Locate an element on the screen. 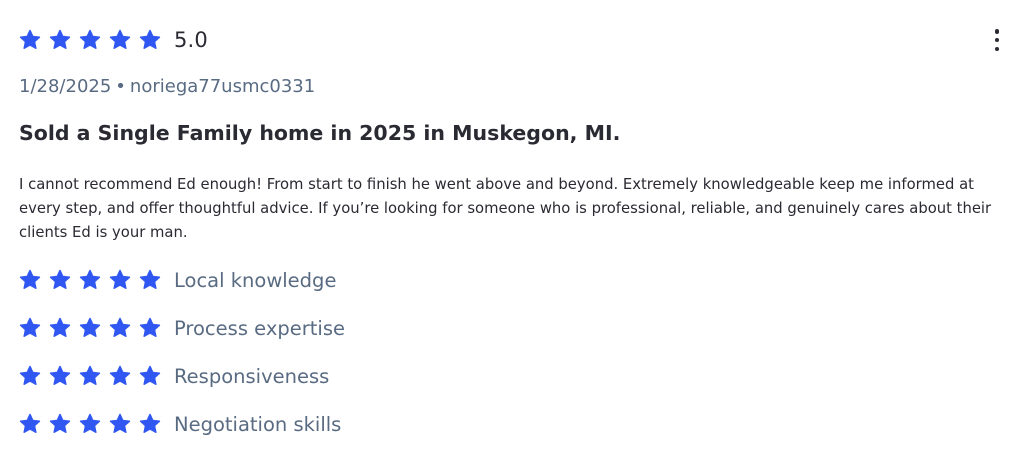 This screenshot has width=1017, height=467. overall-rating: 5.0 is located at coordinates (113, 40).